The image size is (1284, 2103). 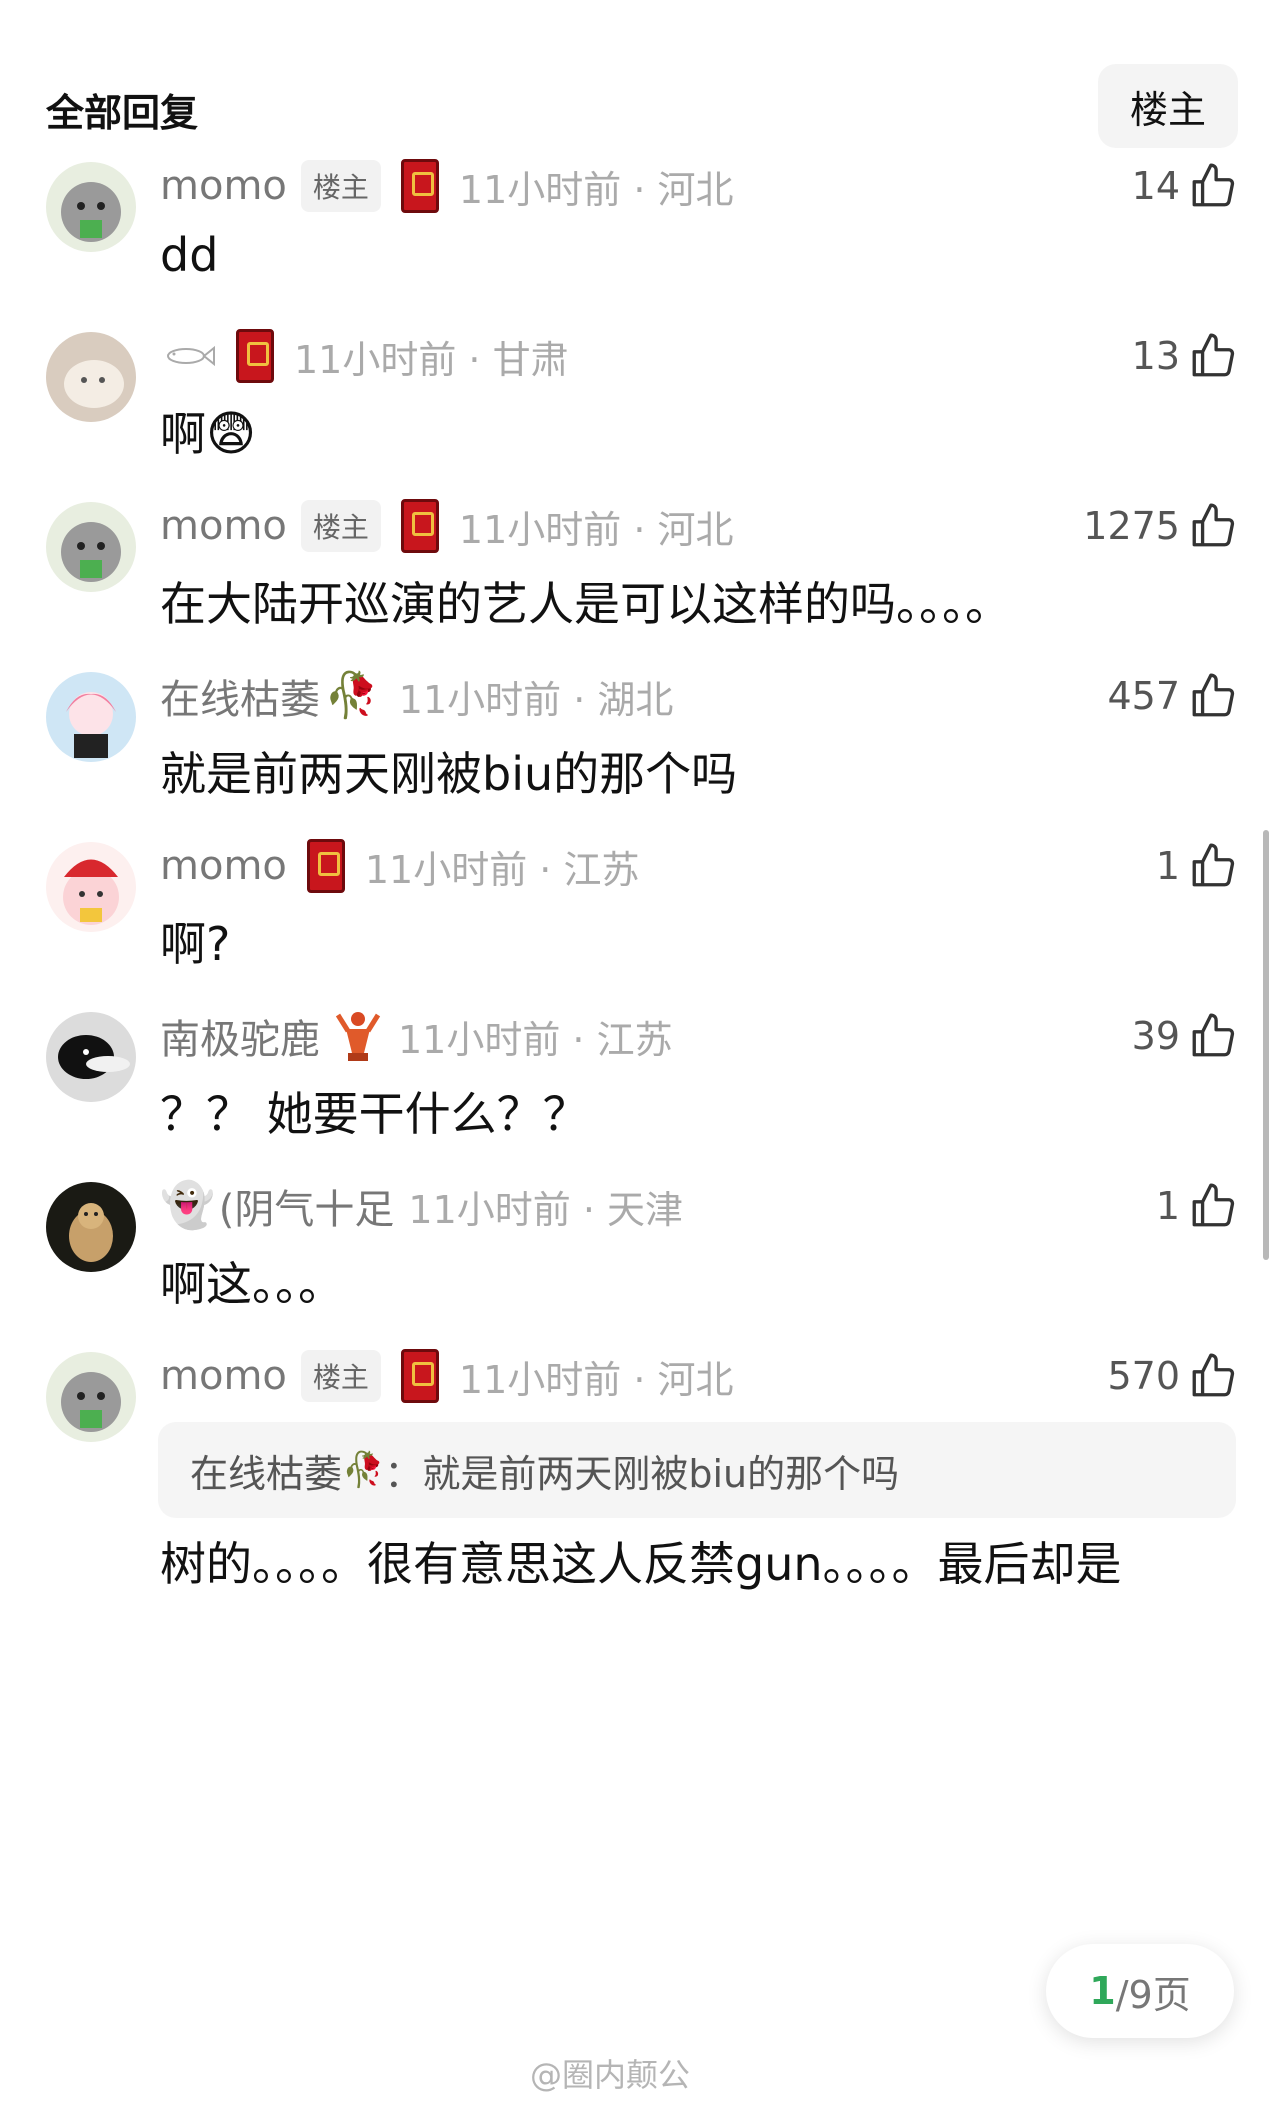 I want to click on like-count: 570, so click(x=1143, y=1376).